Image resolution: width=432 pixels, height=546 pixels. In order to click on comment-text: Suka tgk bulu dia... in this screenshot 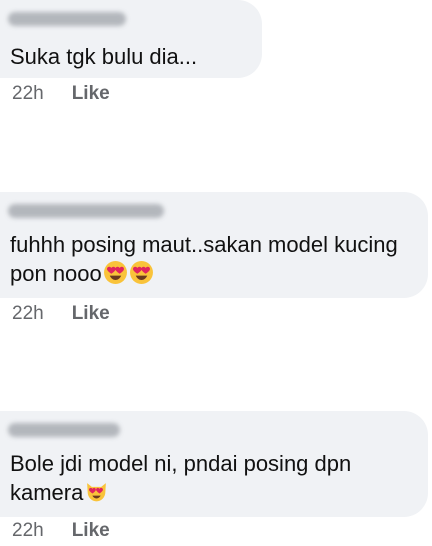, I will do `click(104, 56)`.